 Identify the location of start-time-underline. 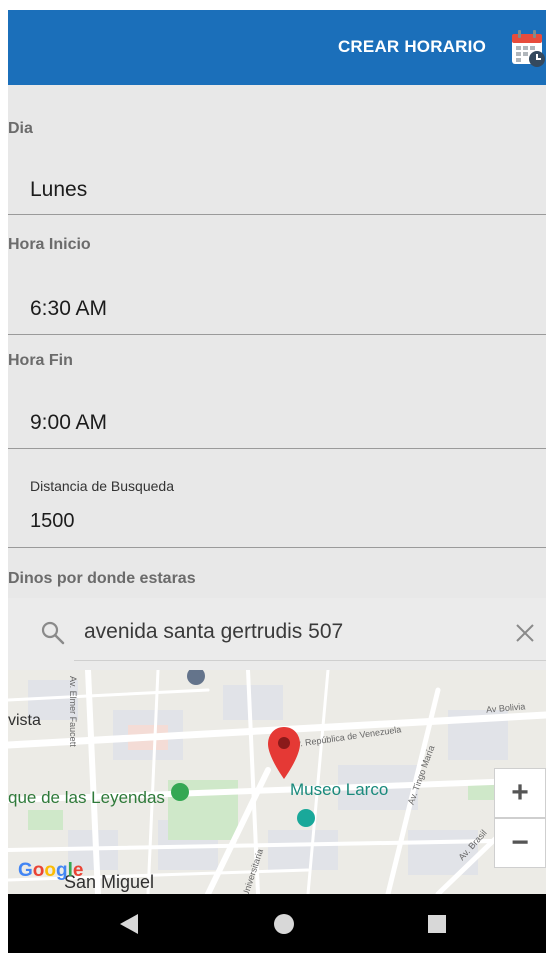
(277, 334).